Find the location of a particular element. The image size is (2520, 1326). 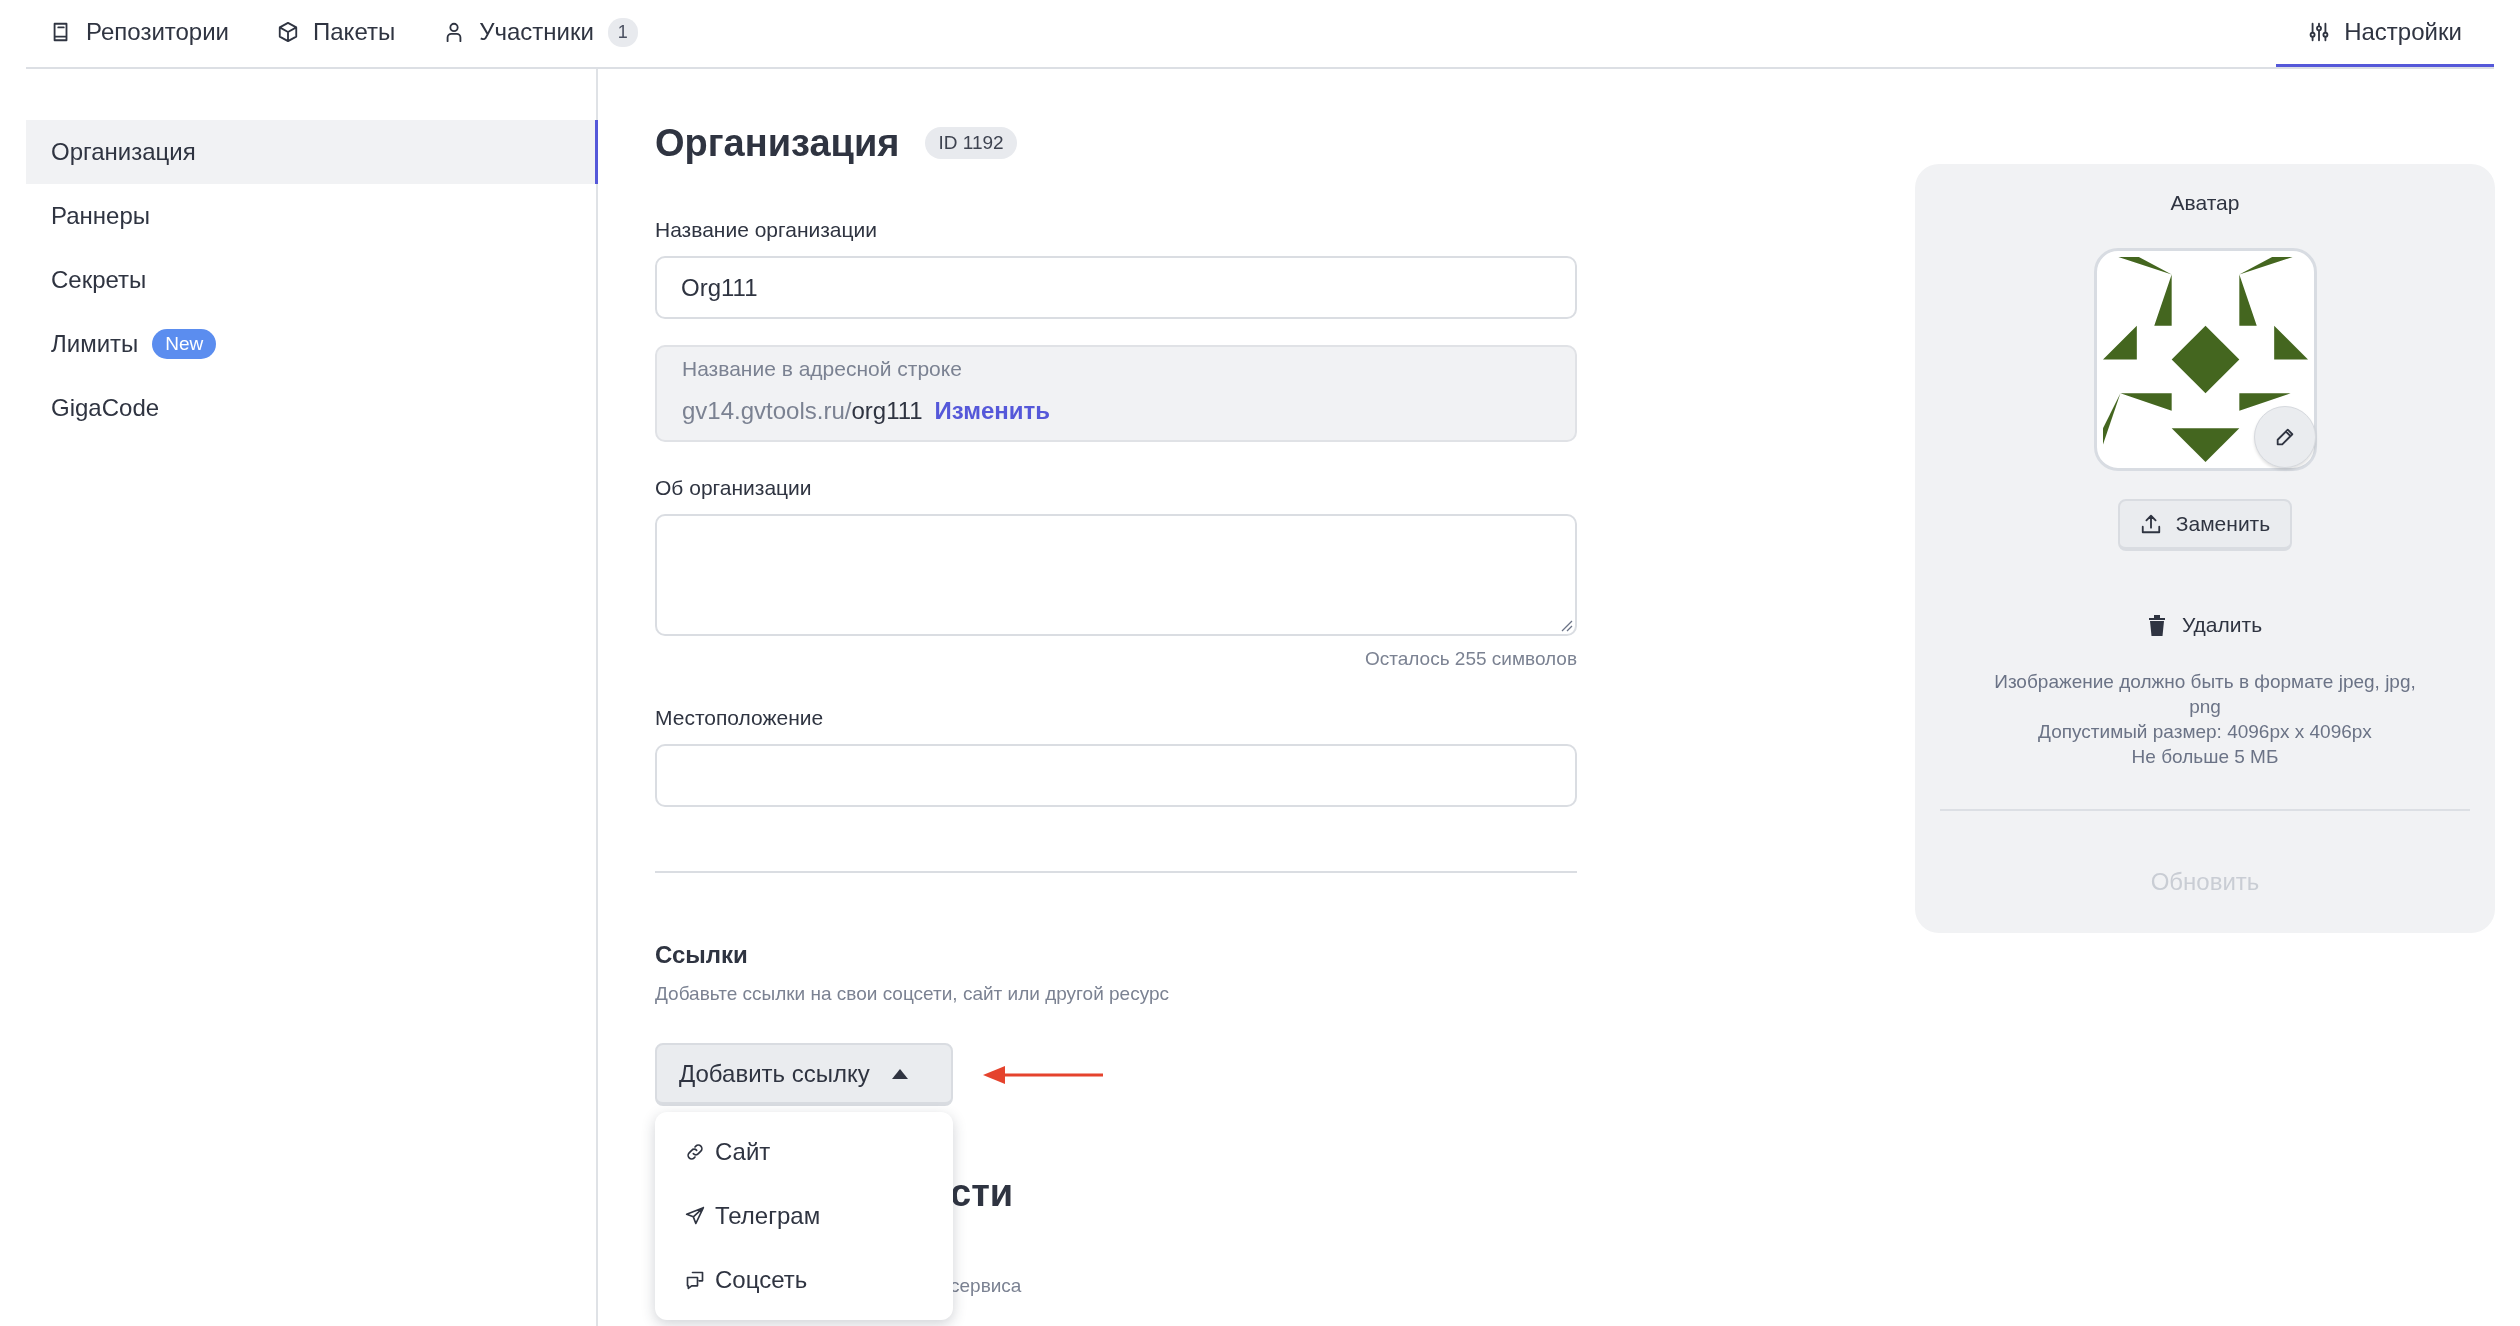

text-area is located at coordinates (1116, 575).